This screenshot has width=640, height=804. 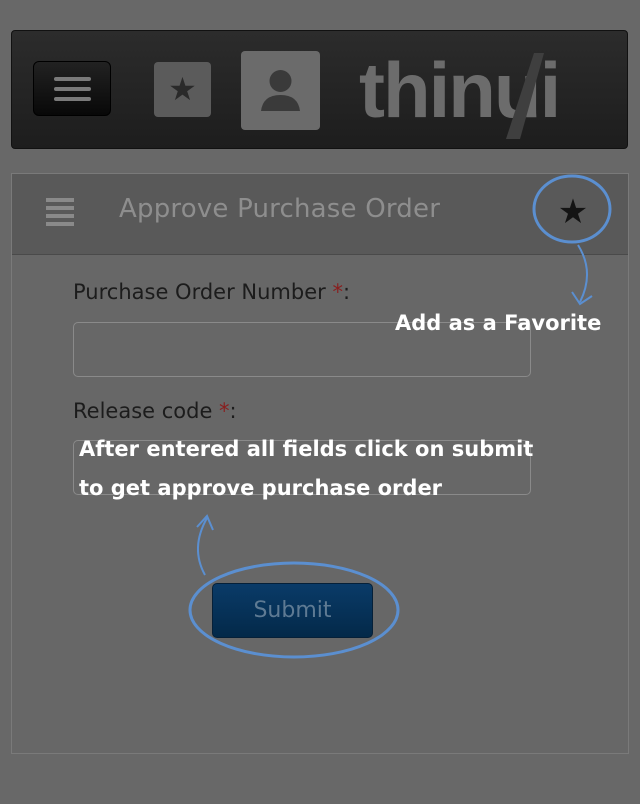 What do you see at coordinates (261, 488) in the screenshot?
I see `submit-annotation-line2: to get approve purchase order` at bounding box center [261, 488].